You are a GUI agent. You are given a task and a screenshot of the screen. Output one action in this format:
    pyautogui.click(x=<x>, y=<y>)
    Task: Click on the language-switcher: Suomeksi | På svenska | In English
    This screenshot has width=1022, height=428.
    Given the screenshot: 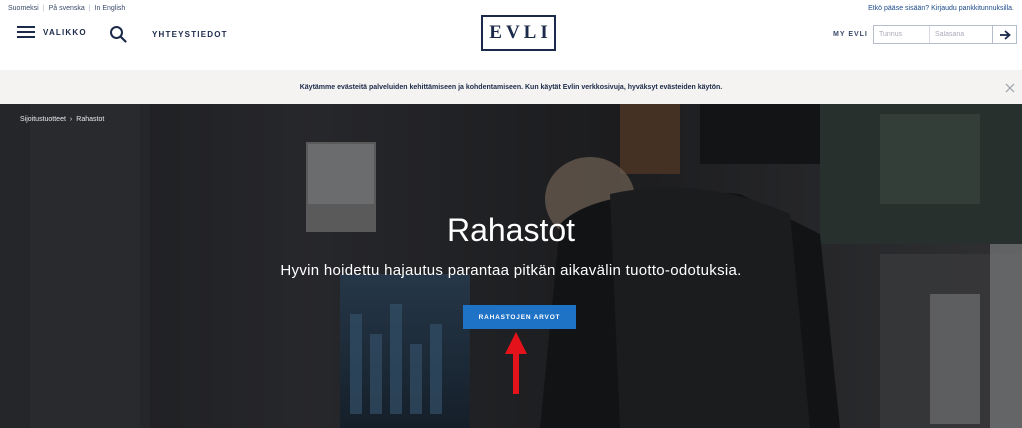 What is the action you would take?
    pyautogui.click(x=66, y=8)
    